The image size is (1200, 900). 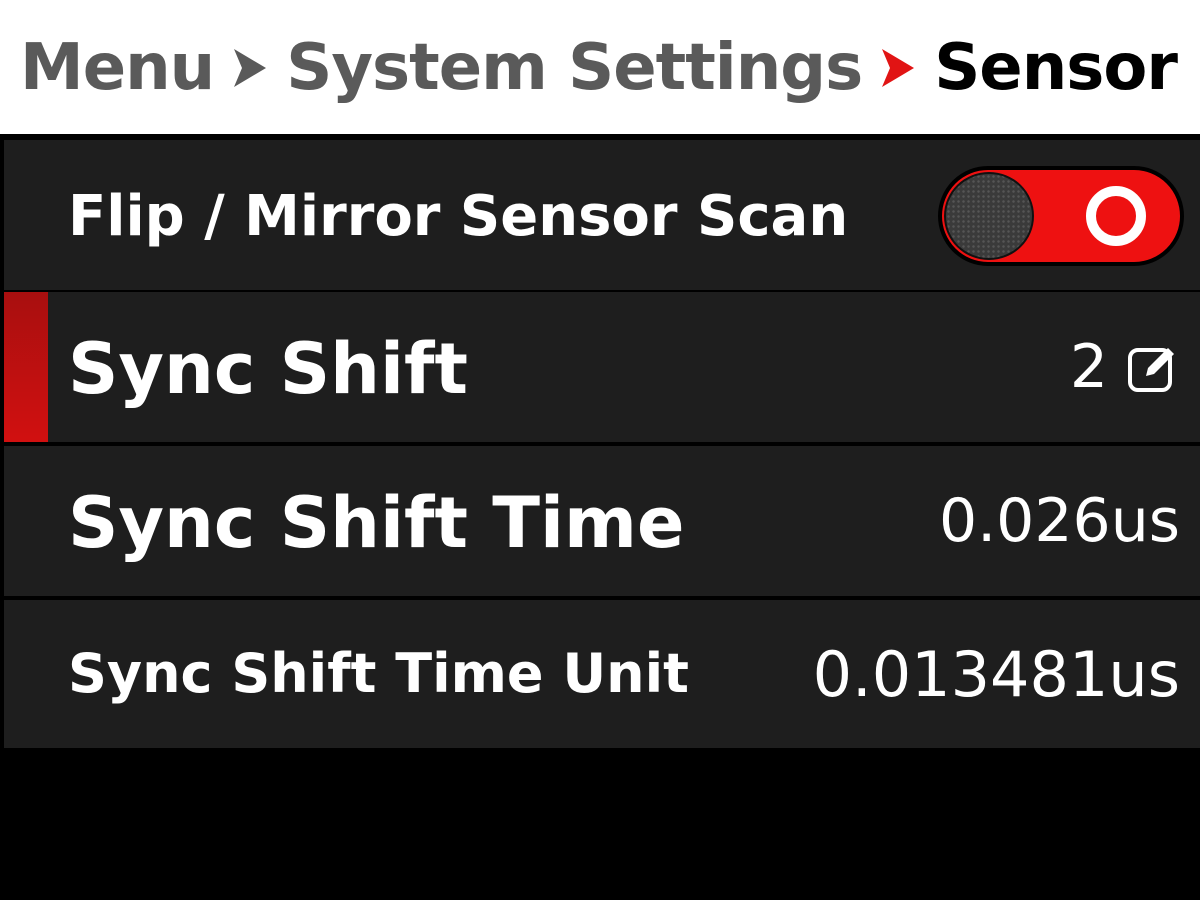 I want to click on setting-label: Flip / Mirror Sensor Scan, so click(x=458, y=216).